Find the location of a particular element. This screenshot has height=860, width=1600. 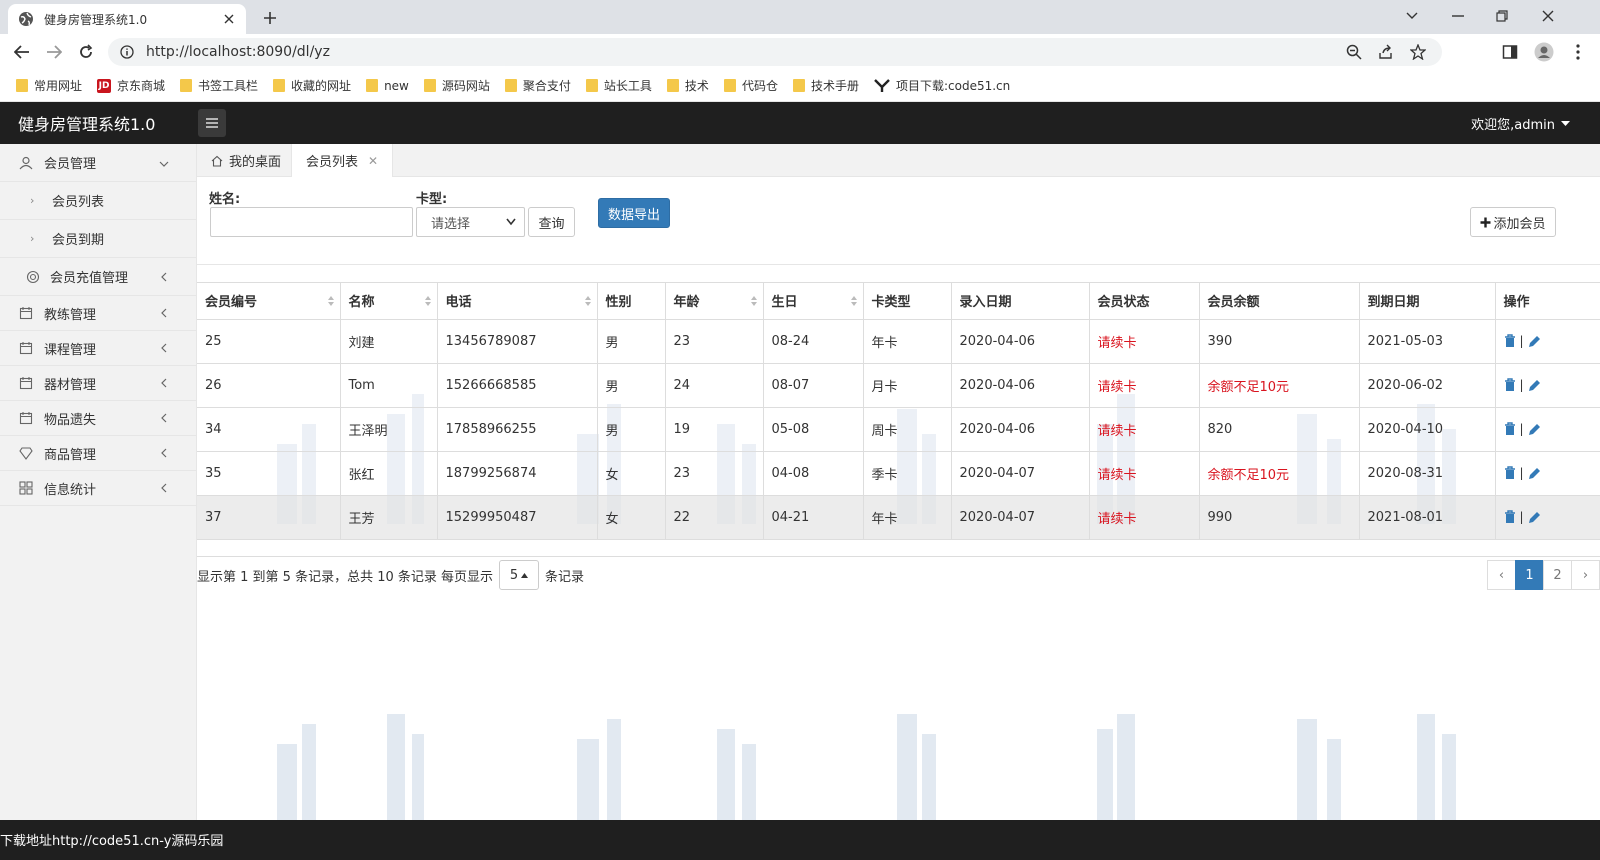

sidebar-item-member-list: › 会员列表 is located at coordinates (98, 201).